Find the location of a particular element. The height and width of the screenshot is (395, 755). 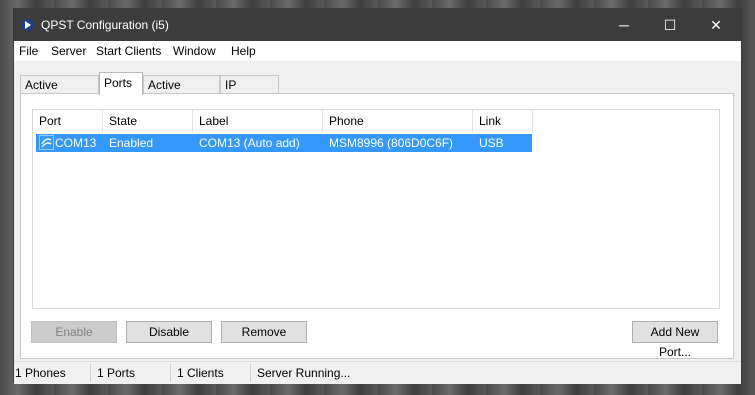

tab-active-clients: Active Clients is located at coordinates (181, 93).